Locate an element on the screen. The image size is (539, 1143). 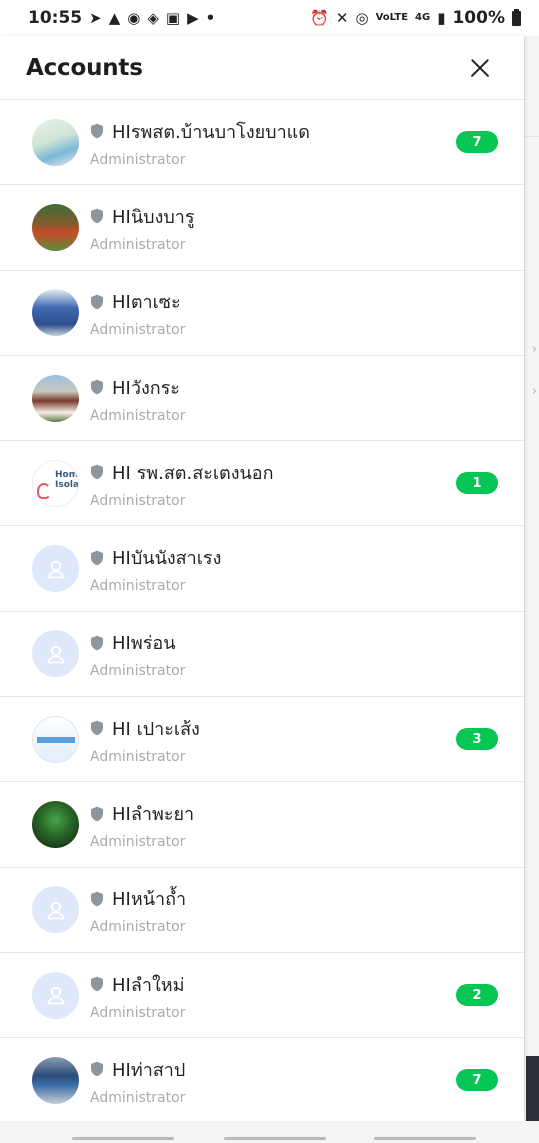
account-name: HI รพ.สต.สะเตงนอก is located at coordinates (193, 473).